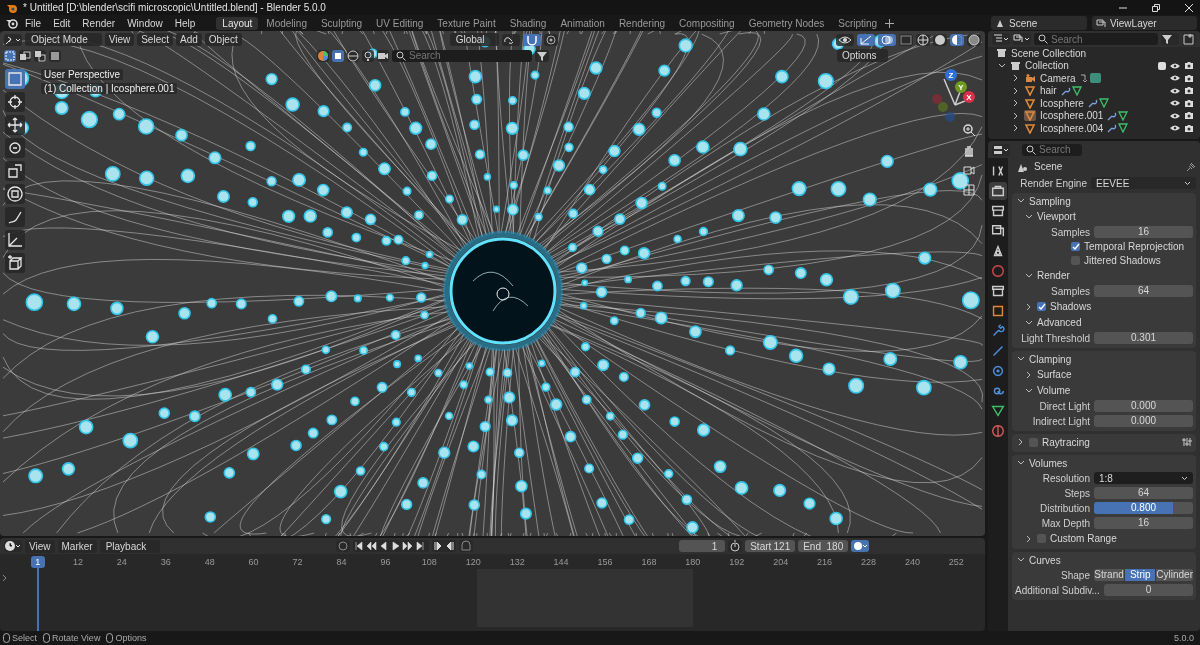  I want to click on frame-number: 84, so click(341, 562).